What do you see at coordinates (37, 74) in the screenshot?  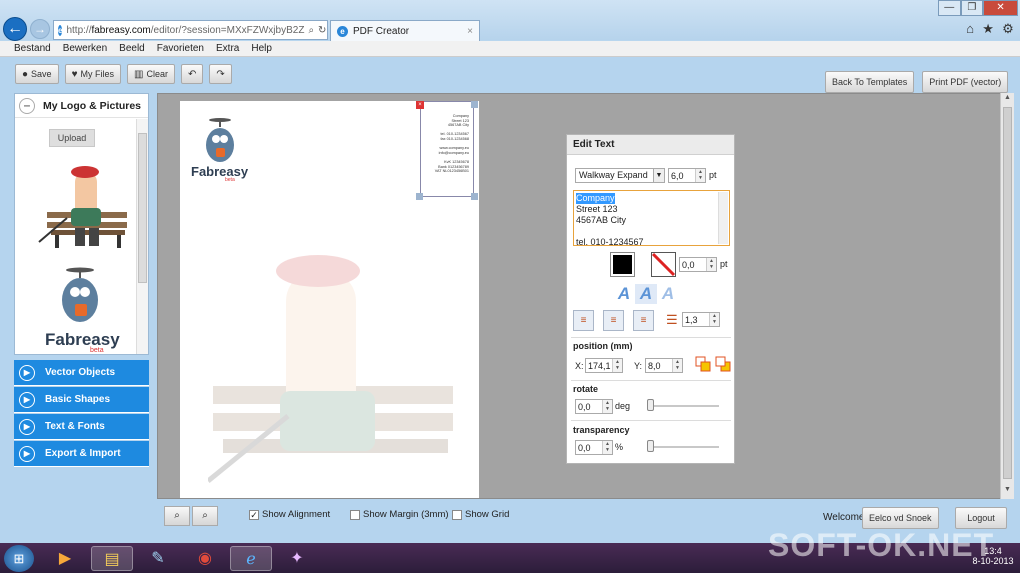 I see `save-button: ● Save` at bounding box center [37, 74].